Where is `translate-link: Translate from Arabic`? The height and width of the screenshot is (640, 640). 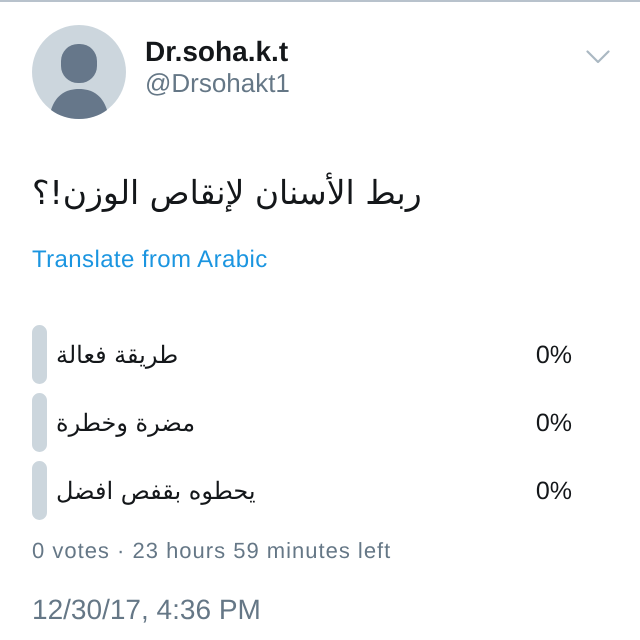 translate-link: Translate from Arabic is located at coordinates (150, 260).